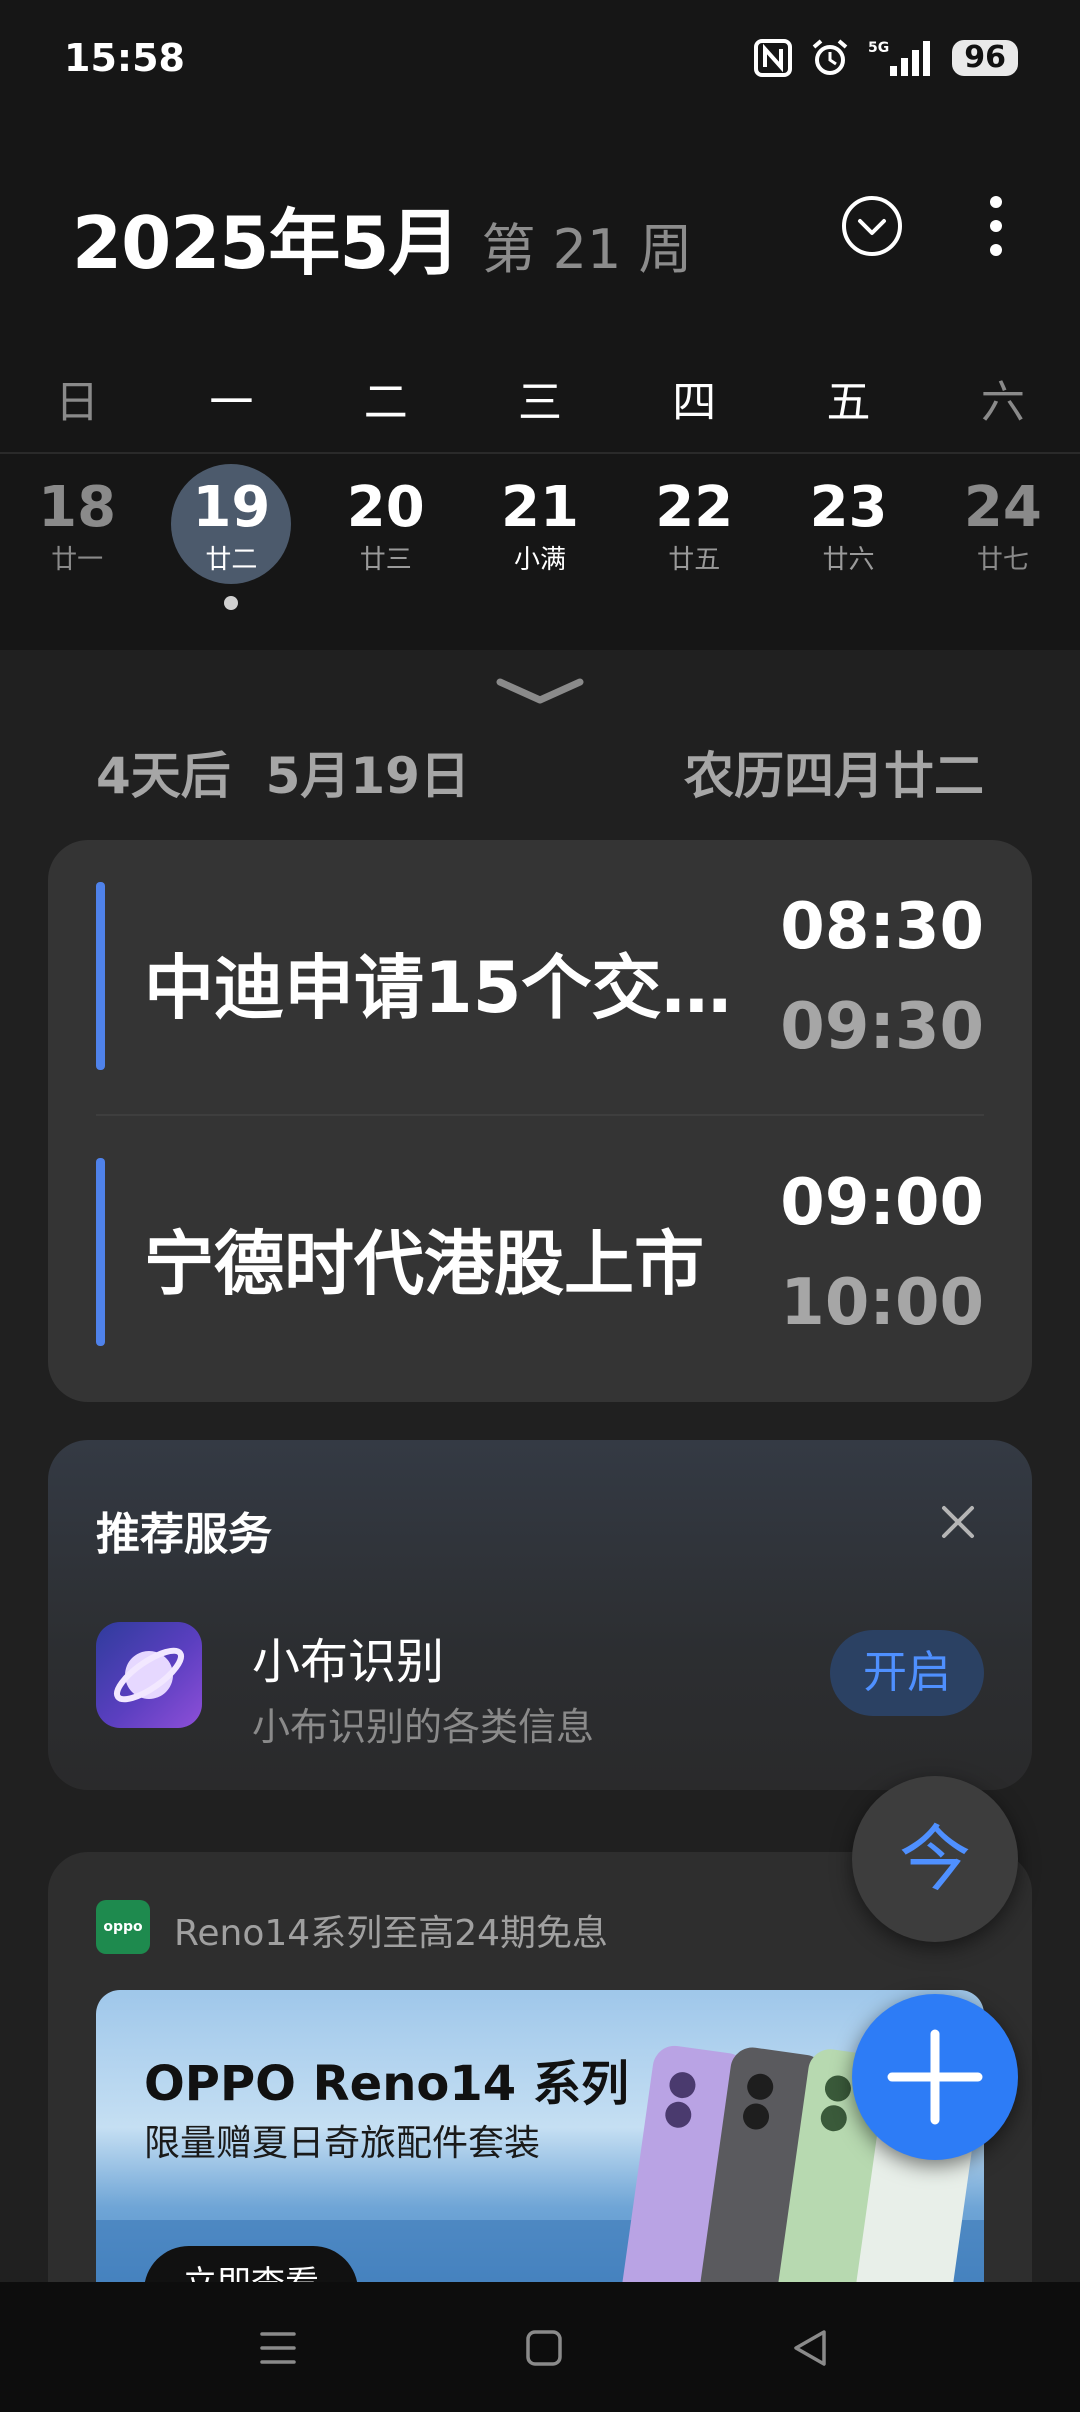 The image size is (1080, 2412). I want to click on event-item: 中迪申请15个交… 08:30 09:30, so click(540, 978).